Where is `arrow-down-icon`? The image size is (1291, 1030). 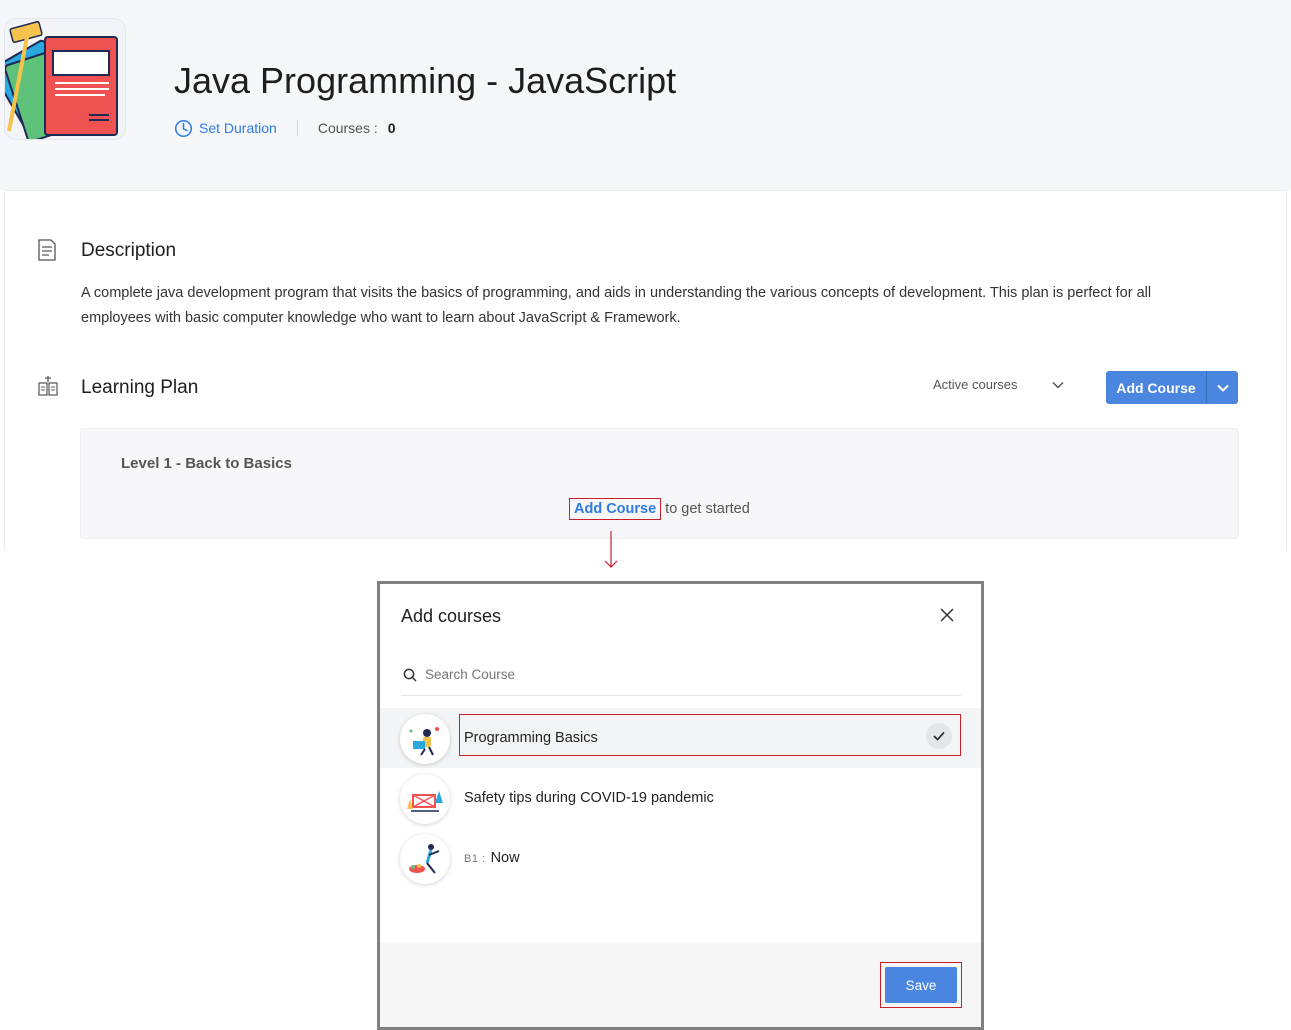 arrow-down-icon is located at coordinates (611, 549).